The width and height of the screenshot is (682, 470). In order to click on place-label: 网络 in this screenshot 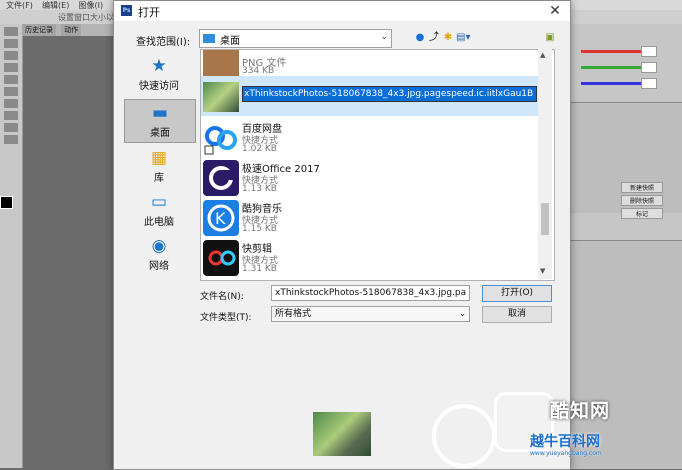, I will do `click(159, 266)`.